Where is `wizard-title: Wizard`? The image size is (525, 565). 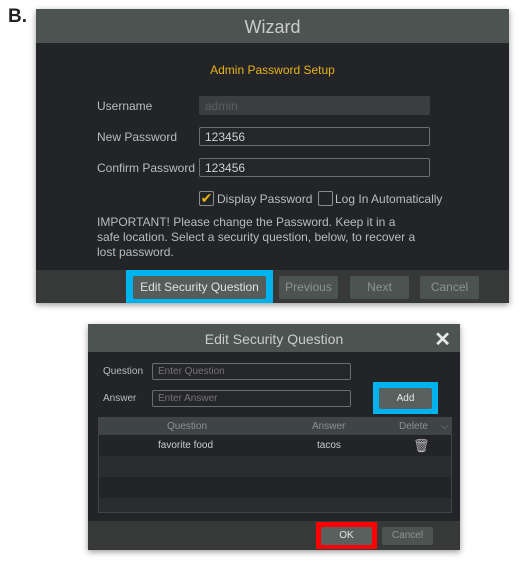
wizard-title: Wizard is located at coordinates (272, 26).